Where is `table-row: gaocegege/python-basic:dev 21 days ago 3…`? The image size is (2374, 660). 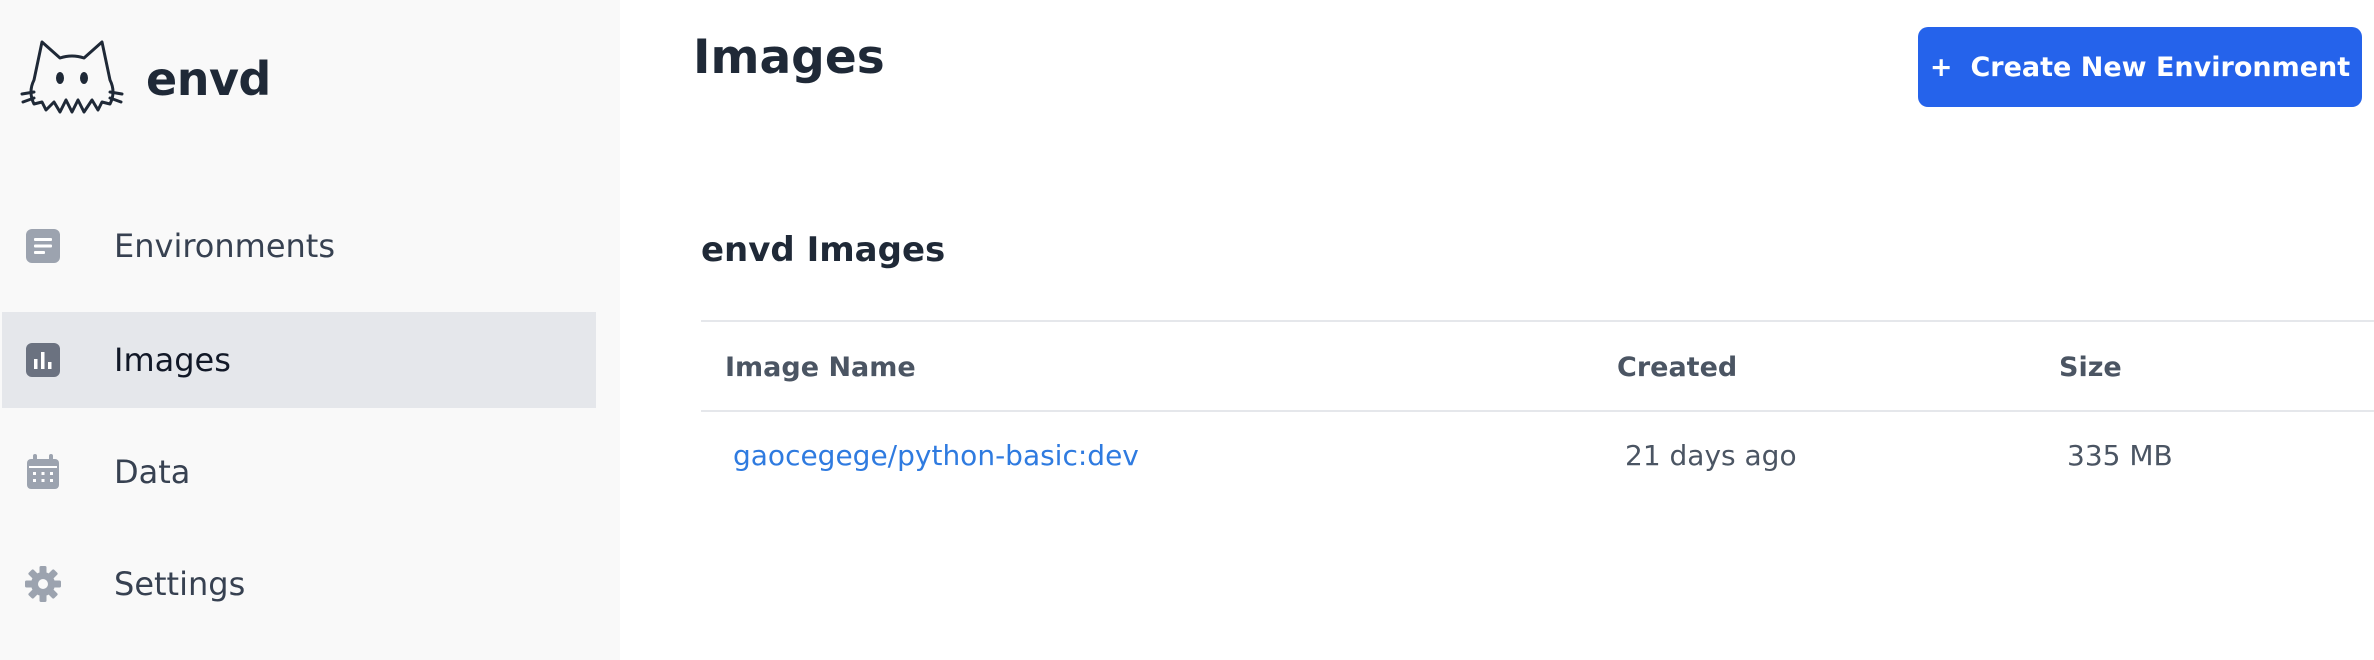 table-row: gaocegege/python-basic:dev 21 days ago 3… is located at coordinates (1537, 465).